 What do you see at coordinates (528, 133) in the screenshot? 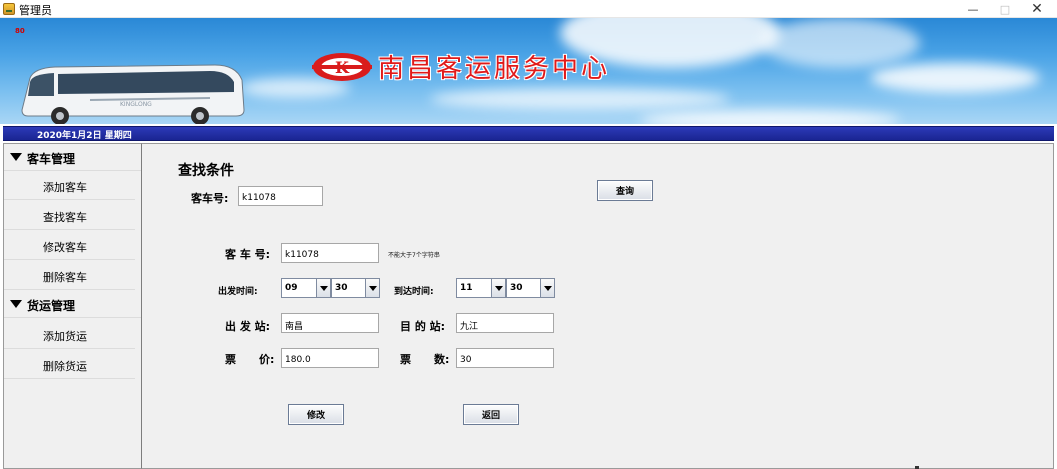
I see `date-strip: 2020年1月2日 星期四` at bounding box center [528, 133].